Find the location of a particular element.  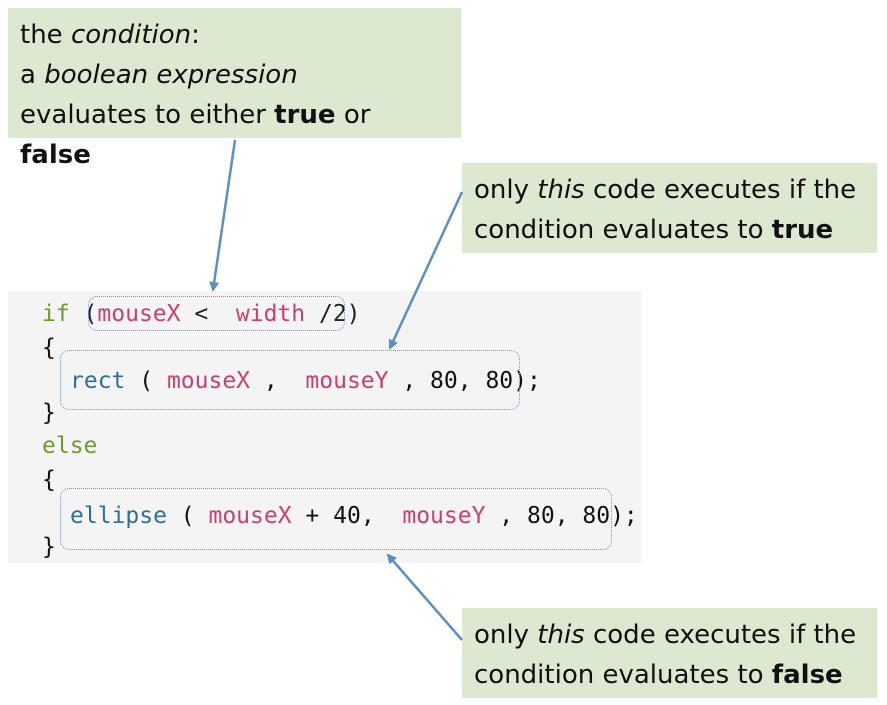

arrow-to-false-branch is located at coordinates (424, 597).